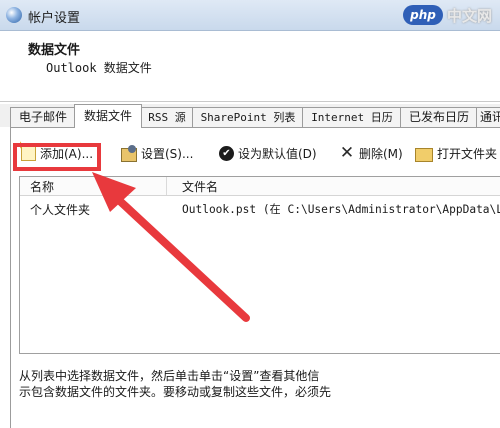 This screenshot has width=500, height=428. What do you see at coordinates (381, 153) in the screenshot?
I see `delete-button-label: 删除(M)` at bounding box center [381, 153].